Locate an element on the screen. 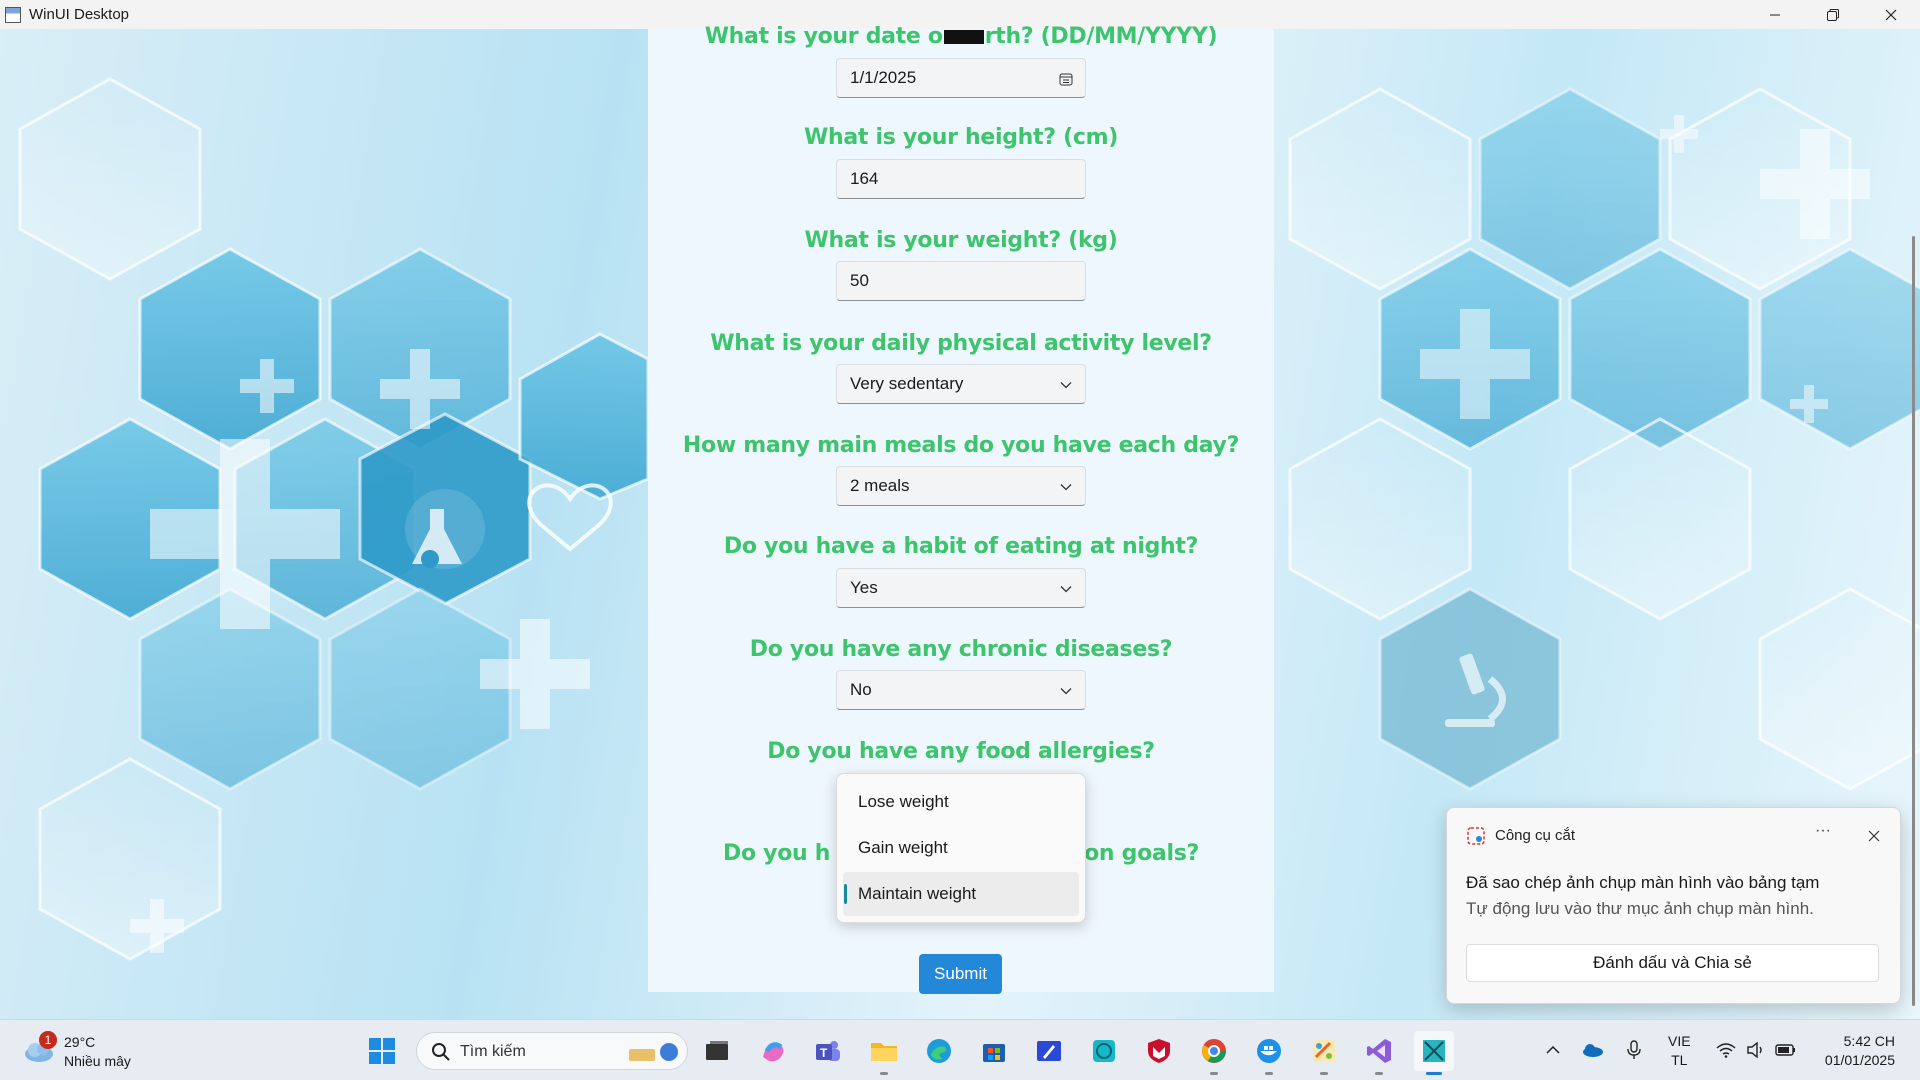  activity-combobox: Very sedentary is located at coordinates (961, 384).